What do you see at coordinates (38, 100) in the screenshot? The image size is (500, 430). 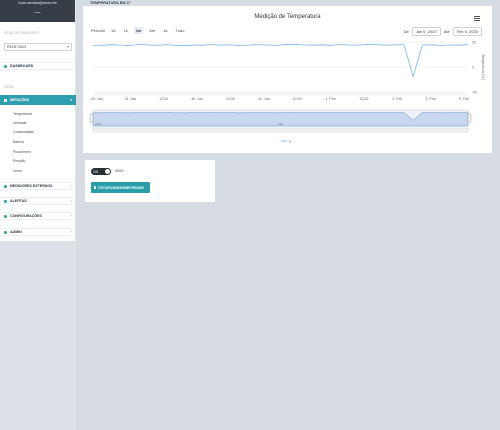 I see `sidebar-item-medicoes: MEDIÇÕES ▾` at bounding box center [38, 100].